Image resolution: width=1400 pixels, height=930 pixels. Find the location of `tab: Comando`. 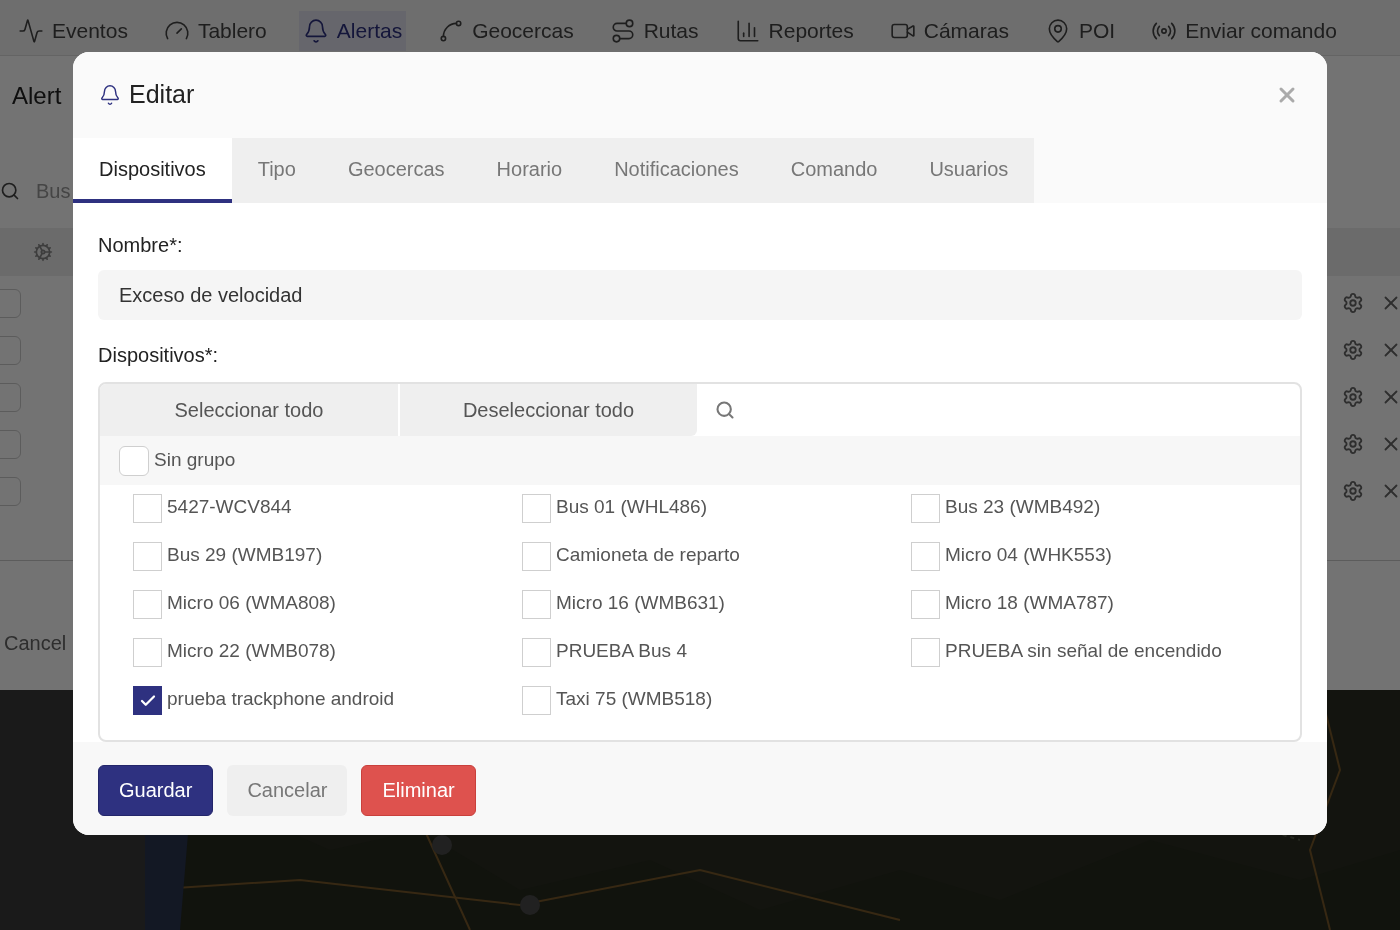

tab: Comando is located at coordinates (834, 170).